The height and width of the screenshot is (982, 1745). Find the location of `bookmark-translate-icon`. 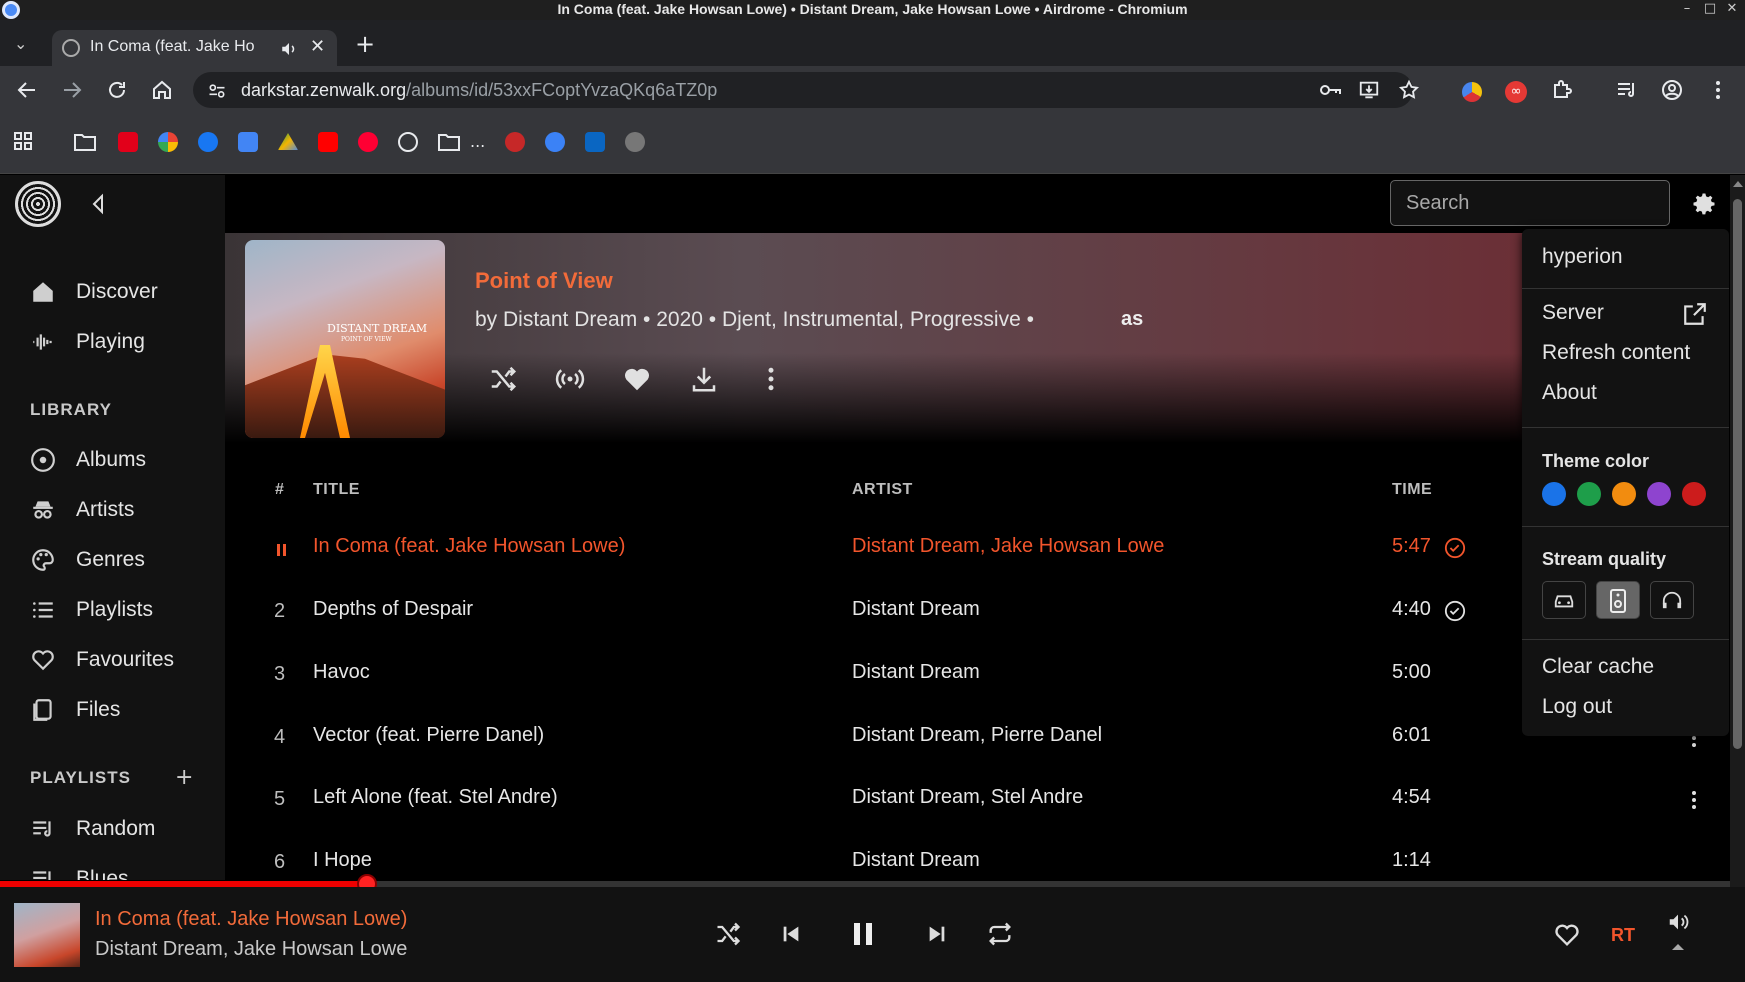

bookmark-translate-icon is located at coordinates (248, 142).